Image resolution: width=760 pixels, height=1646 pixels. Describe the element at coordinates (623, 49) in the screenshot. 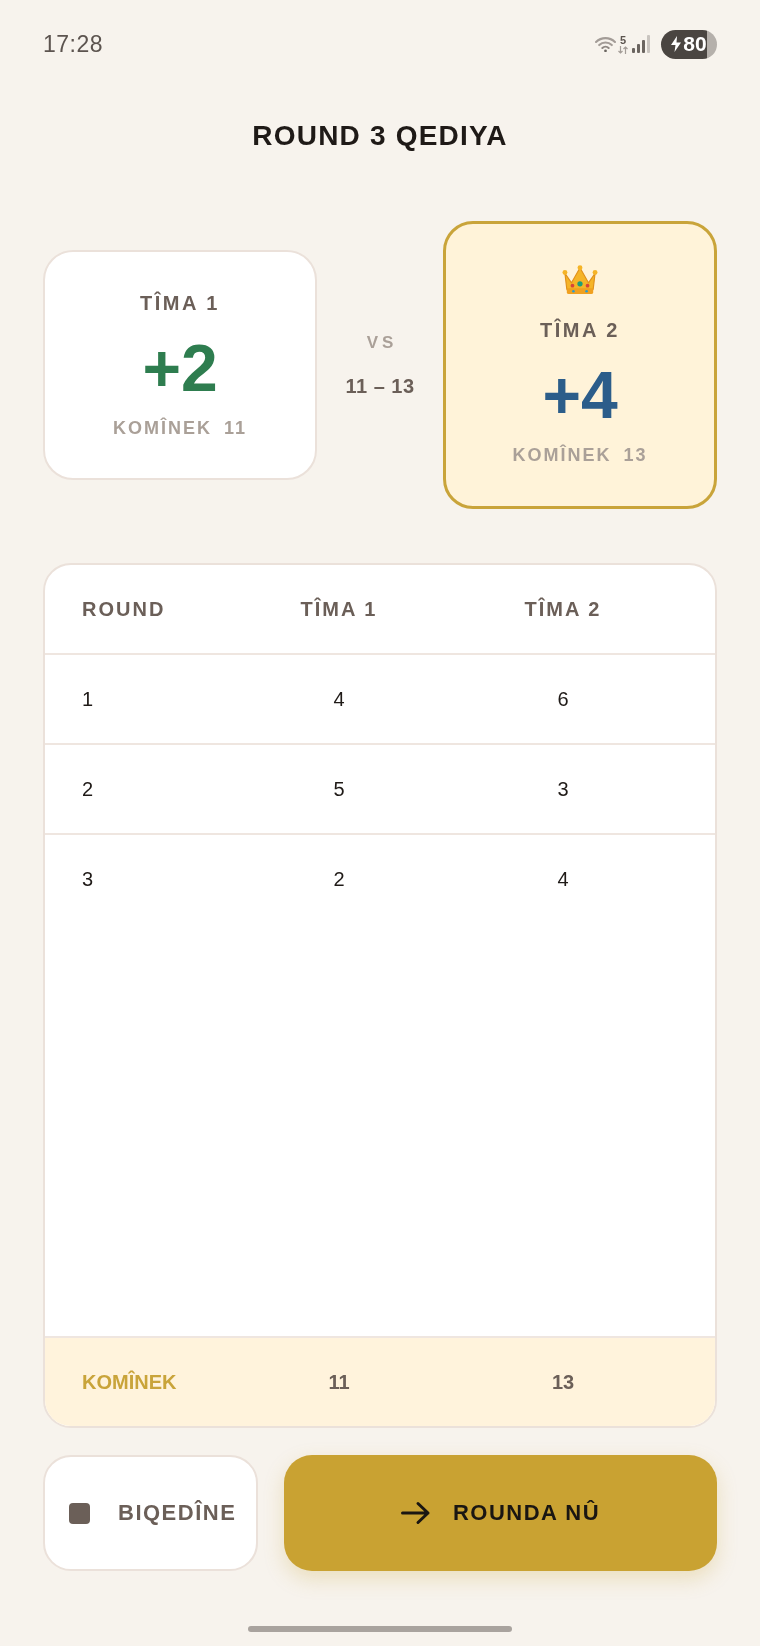

I see `data-arrows-icon` at that location.